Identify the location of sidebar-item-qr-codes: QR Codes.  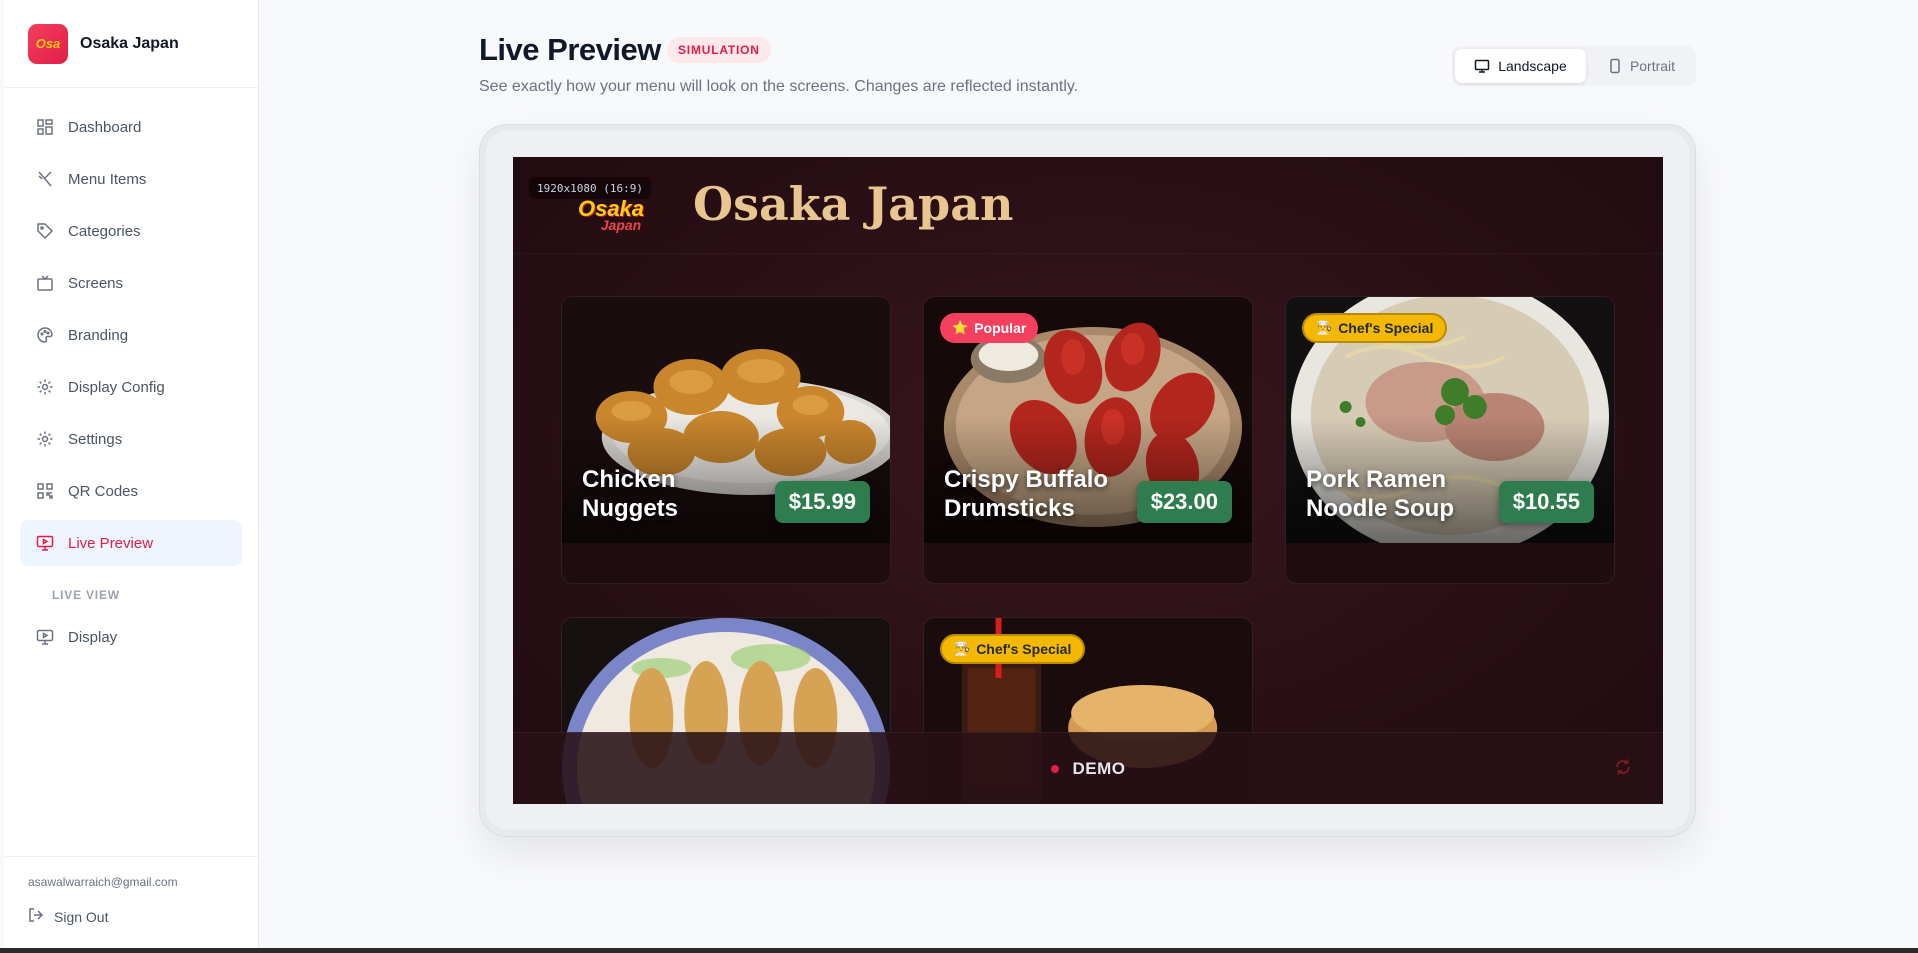
(131, 491).